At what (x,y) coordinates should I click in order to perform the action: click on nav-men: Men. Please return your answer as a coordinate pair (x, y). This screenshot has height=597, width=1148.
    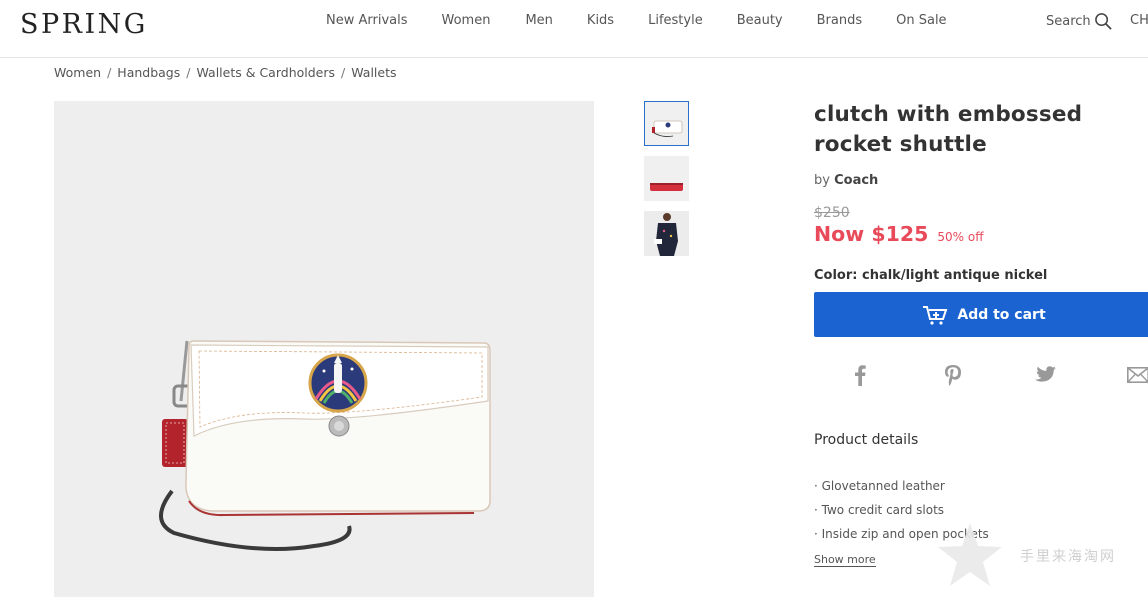
    Looking at the image, I should click on (538, 20).